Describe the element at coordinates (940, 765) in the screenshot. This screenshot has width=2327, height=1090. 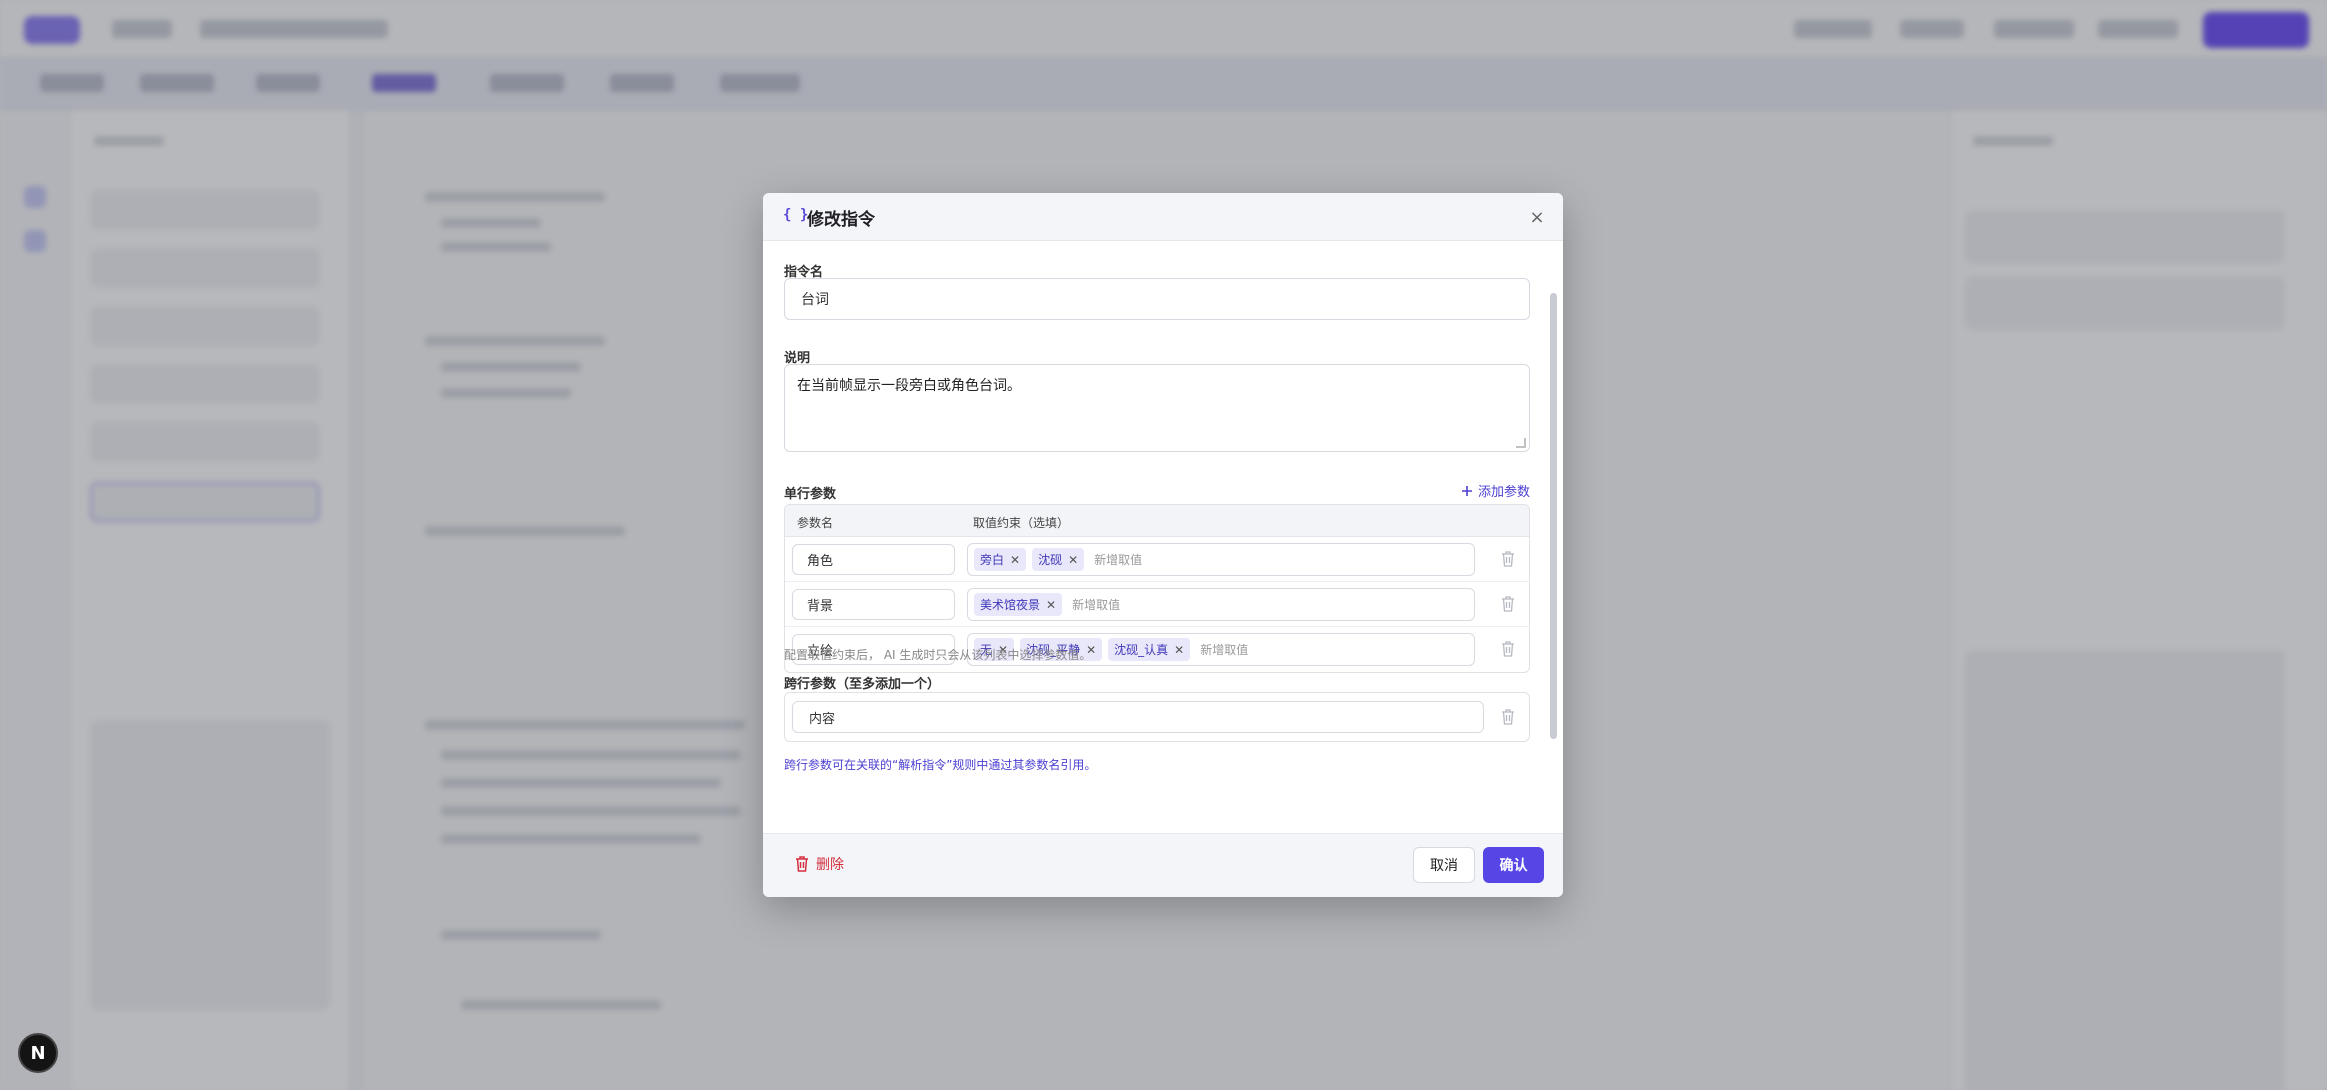
I see `multi-params-hint: 跨行参数可在关联的“解析指令”规则中通过其参数名引用。` at that location.